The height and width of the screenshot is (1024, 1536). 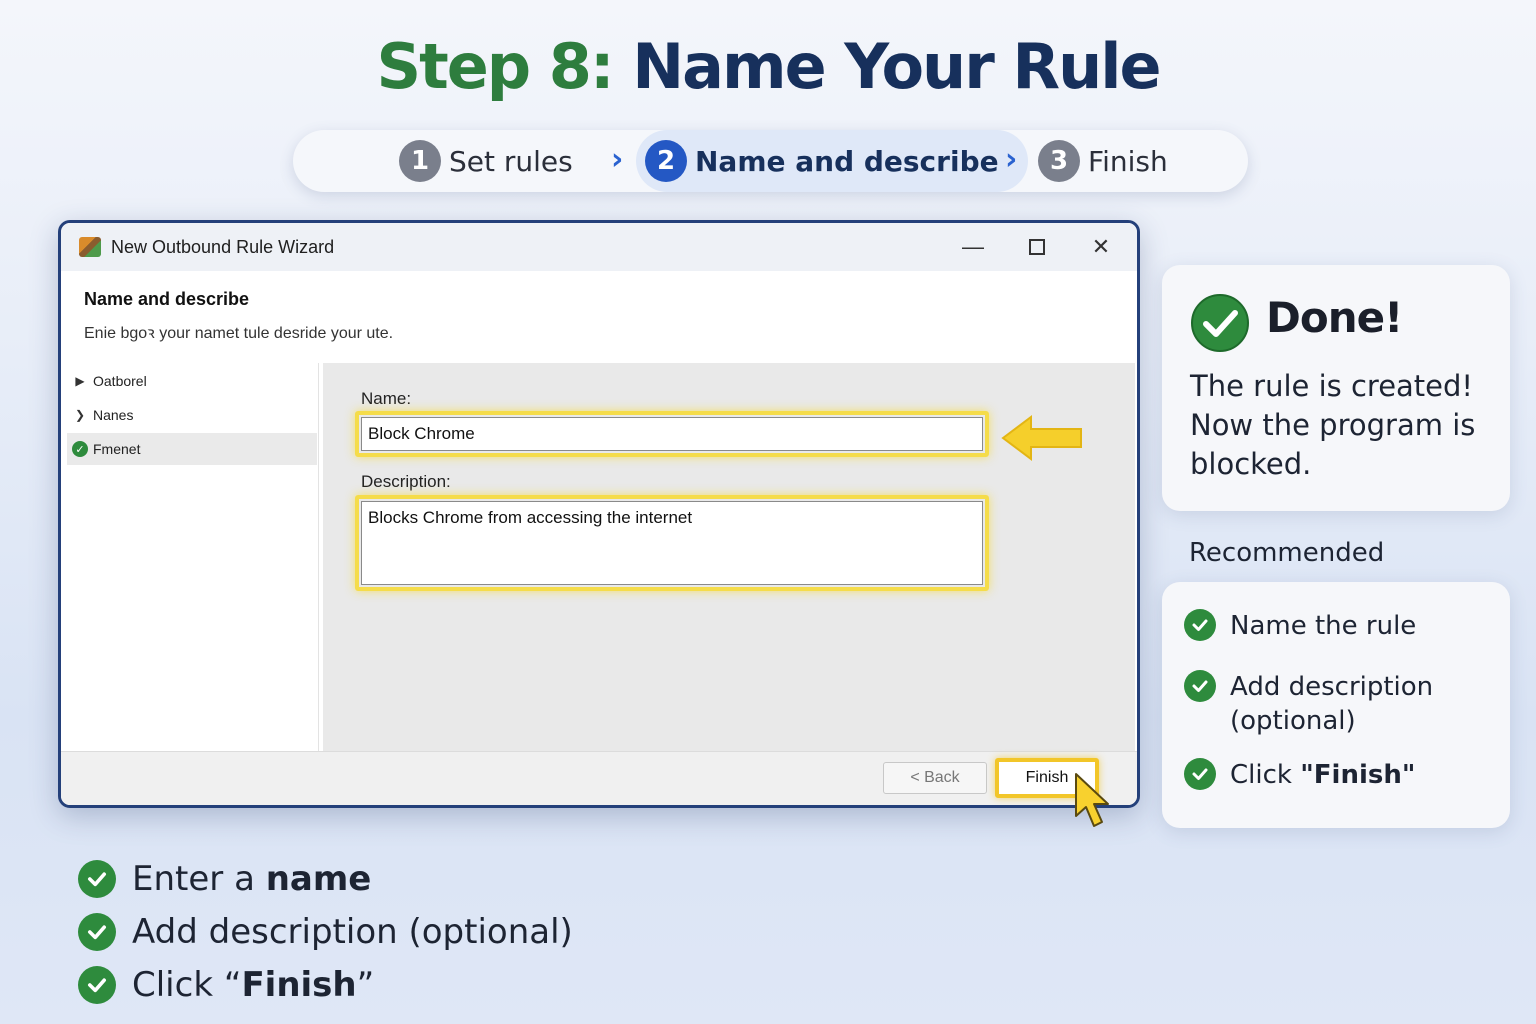 What do you see at coordinates (1220, 323) in the screenshot?
I see `check-circle-icon` at bounding box center [1220, 323].